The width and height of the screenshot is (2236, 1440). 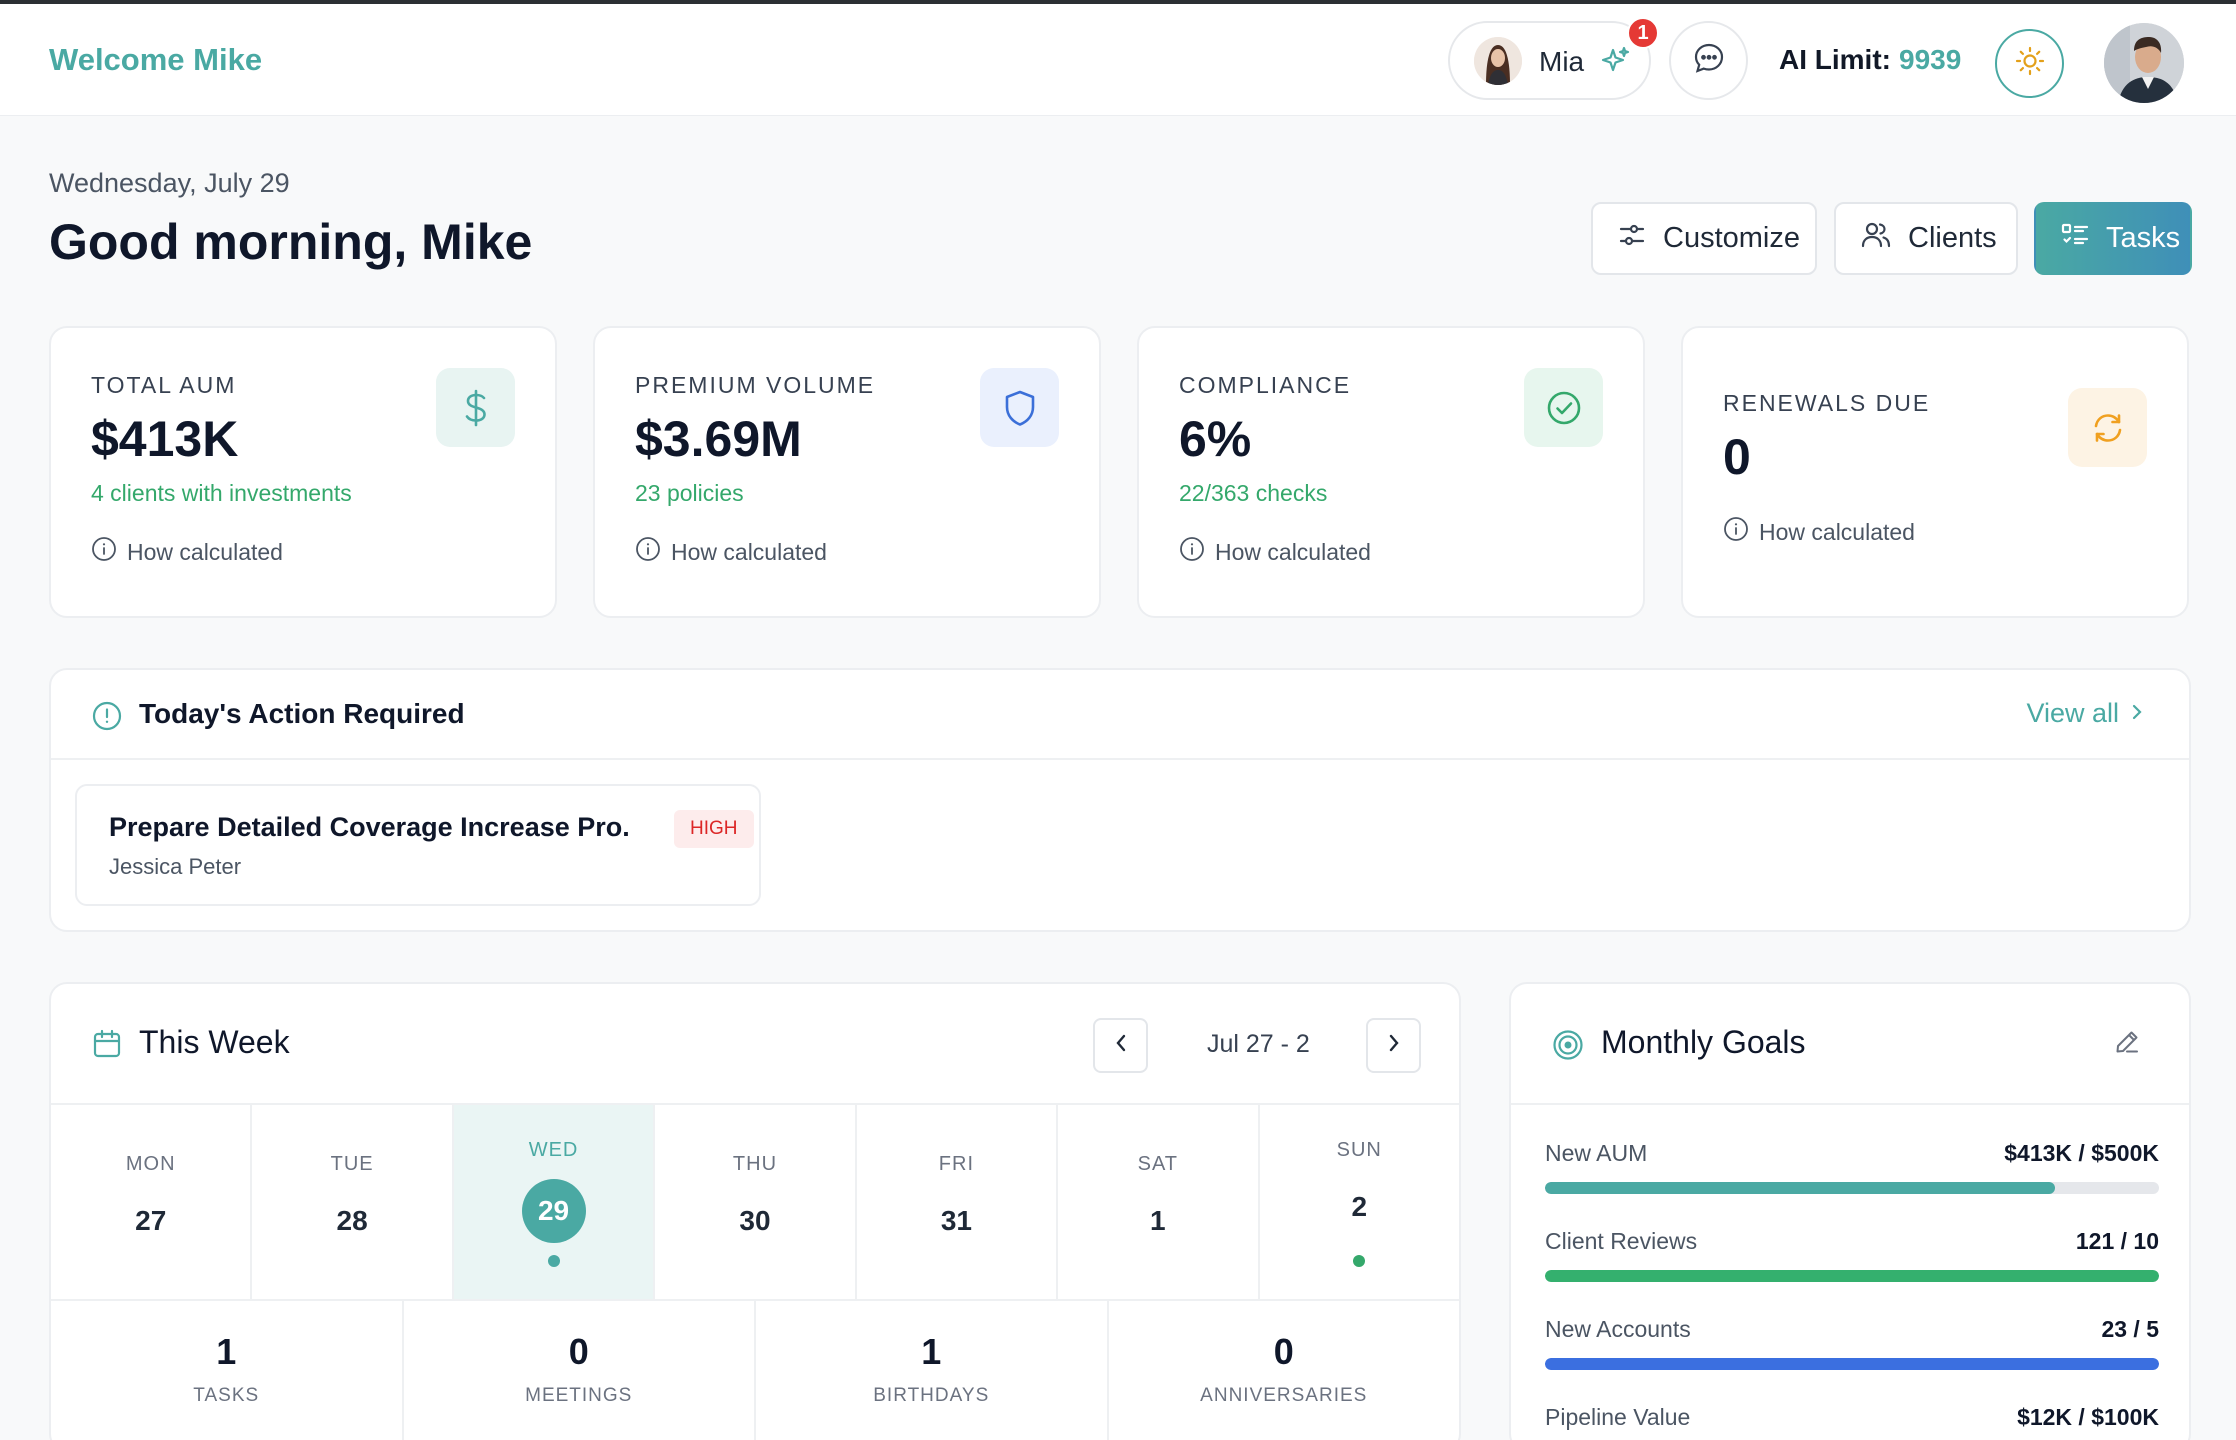 I want to click on stat-label: RENEWALS DUE, so click(x=1827, y=403).